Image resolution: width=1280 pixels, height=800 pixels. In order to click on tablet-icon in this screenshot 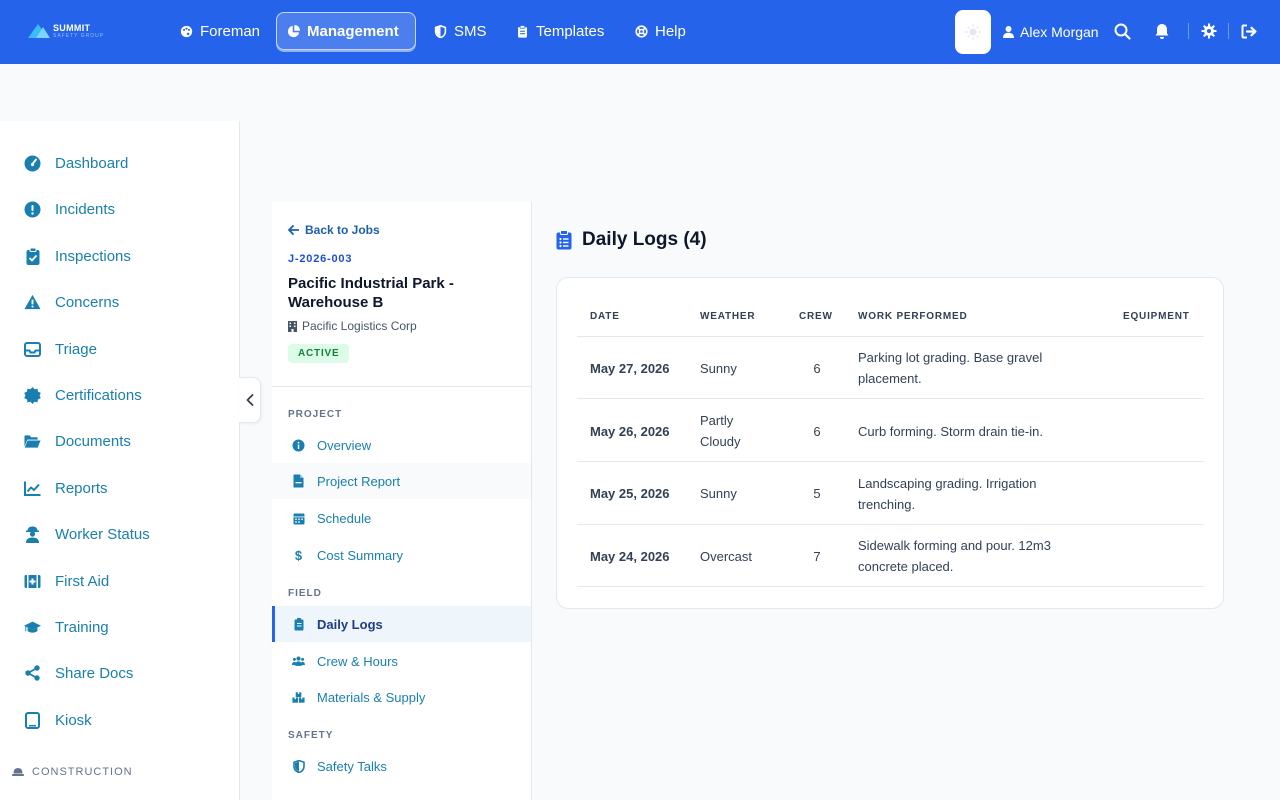, I will do `click(32, 720)`.